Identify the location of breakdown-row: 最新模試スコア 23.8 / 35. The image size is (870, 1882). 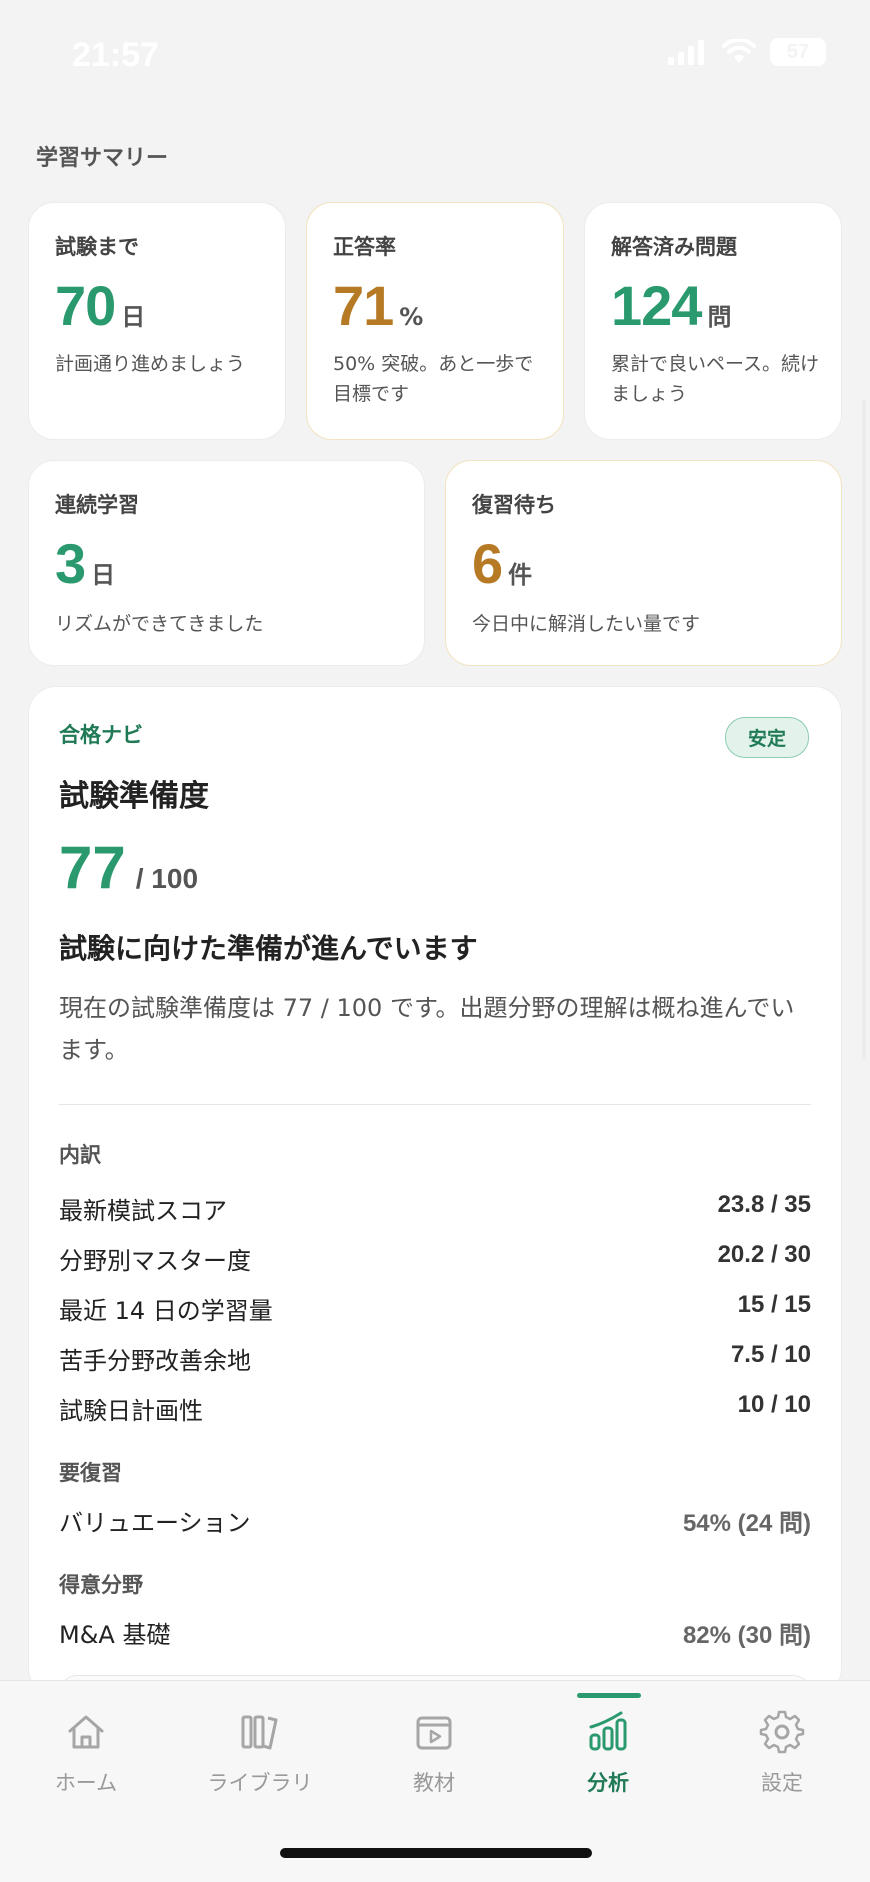
(435, 1208).